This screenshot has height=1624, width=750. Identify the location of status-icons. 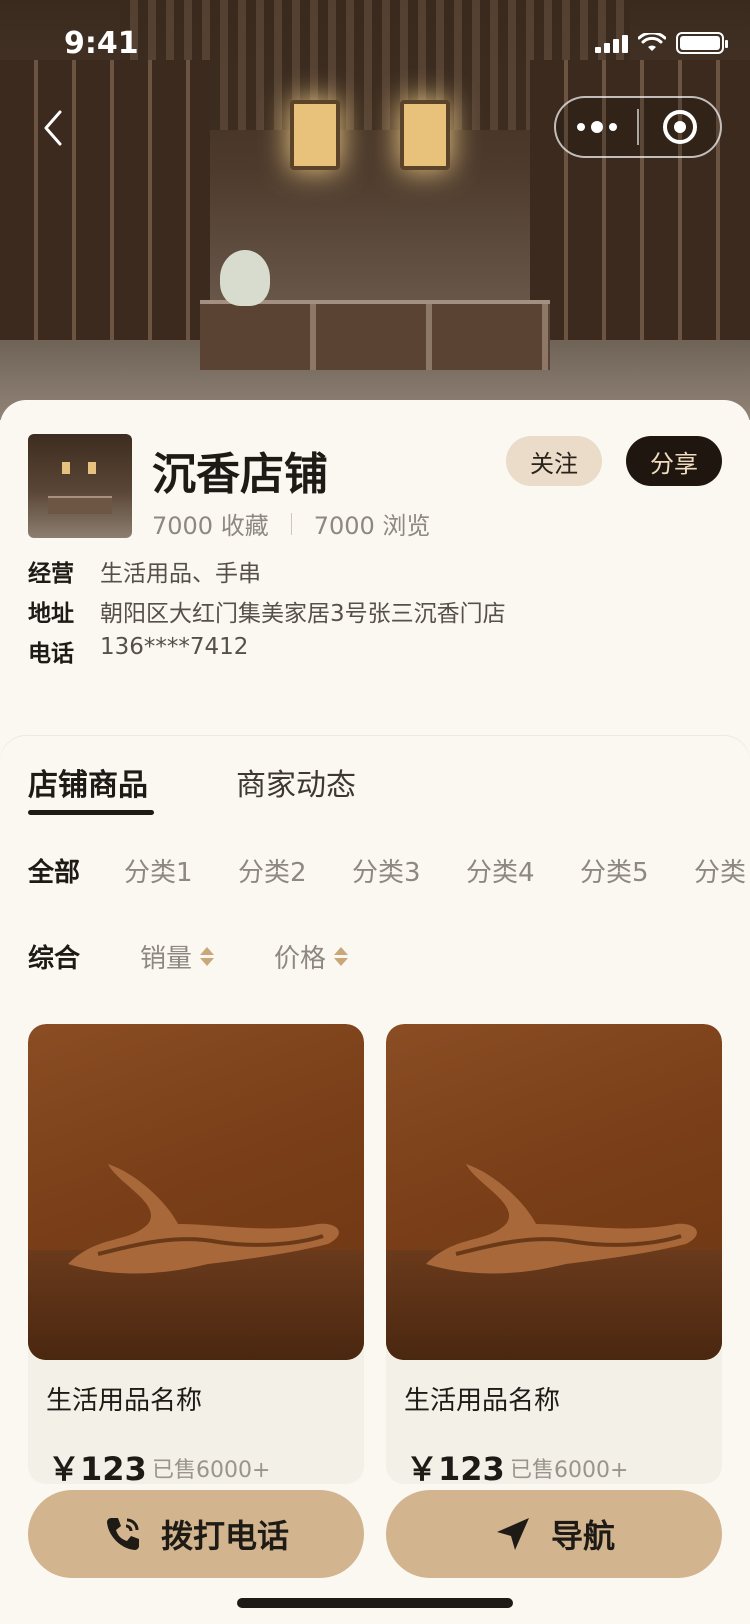
(661, 43).